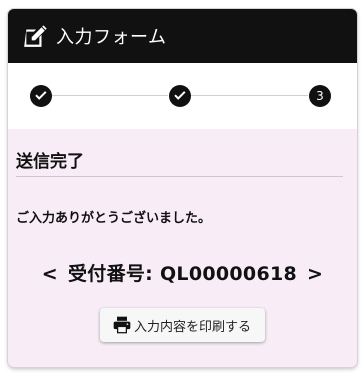 The width and height of the screenshot is (364, 385). What do you see at coordinates (114, 218) in the screenshot?
I see `thank-you-message: ご入力ありがとうございました。` at bounding box center [114, 218].